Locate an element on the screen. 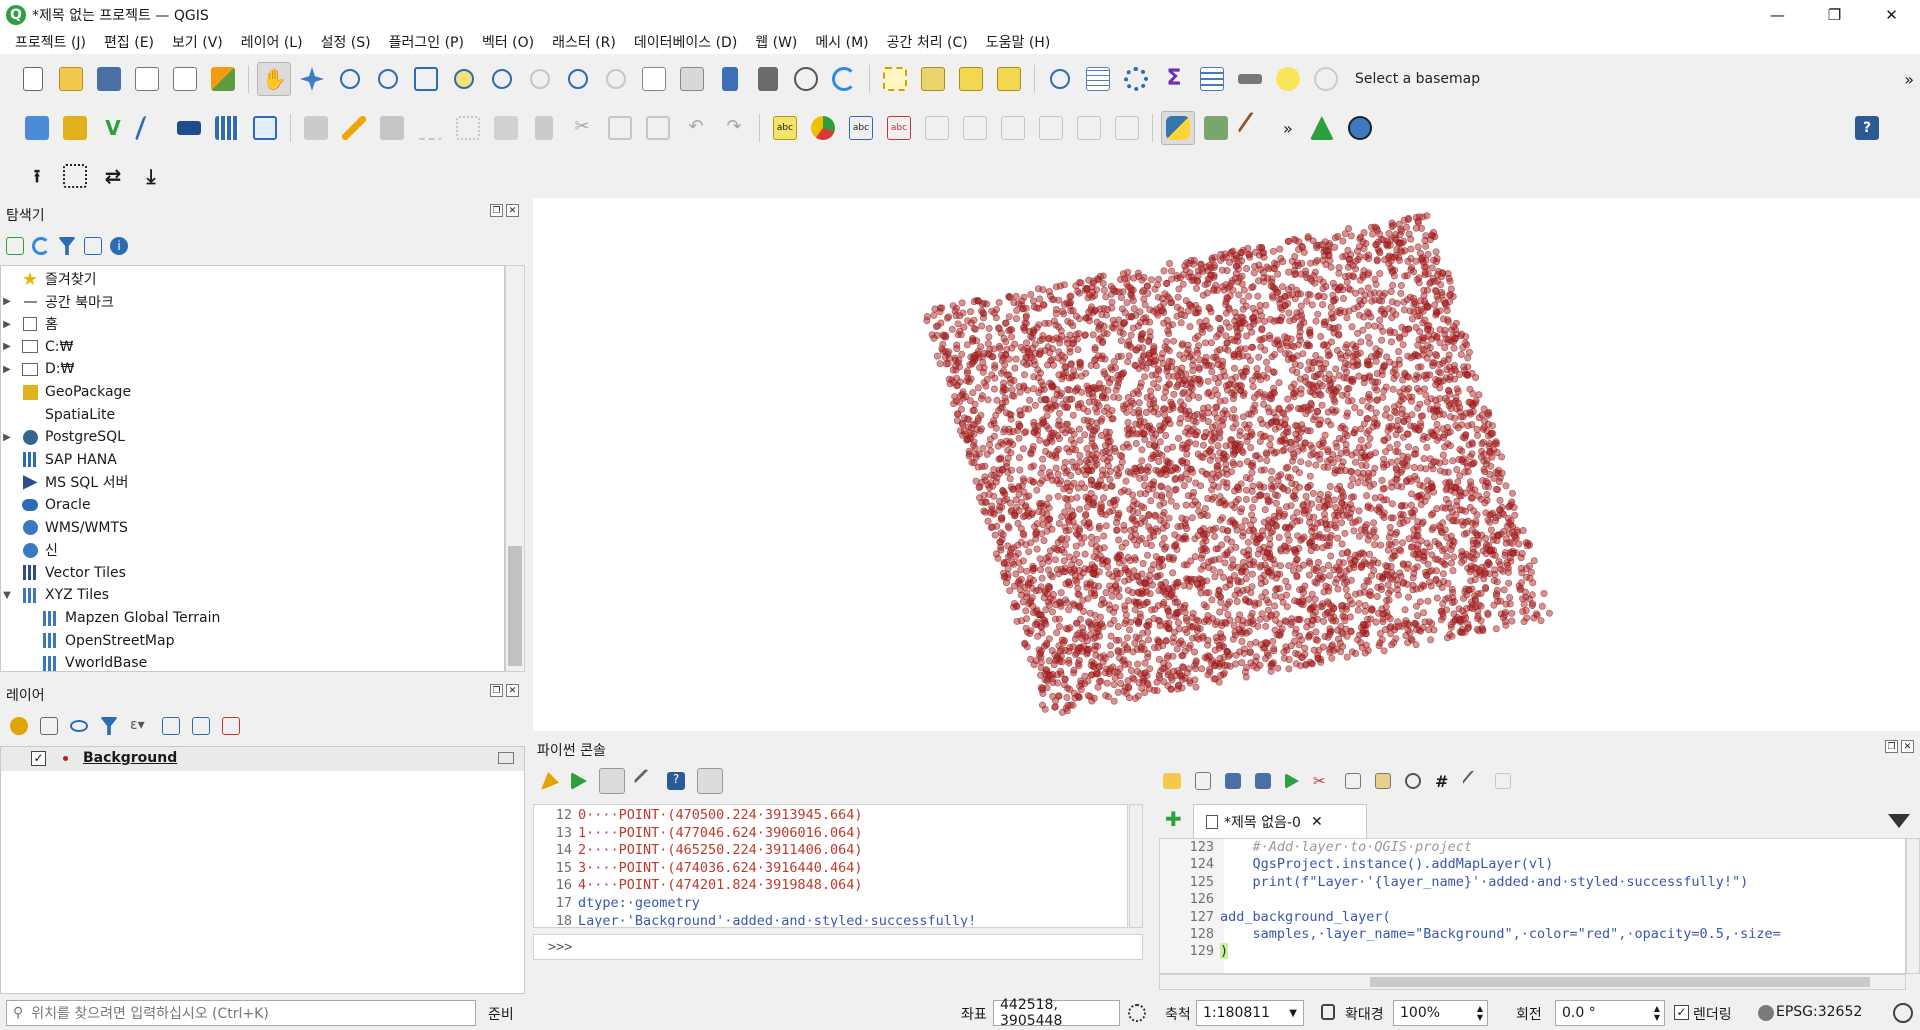 The width and height of the screenshot is (1920, 1030). locator-options-button is located at coordinates (1326, 79).